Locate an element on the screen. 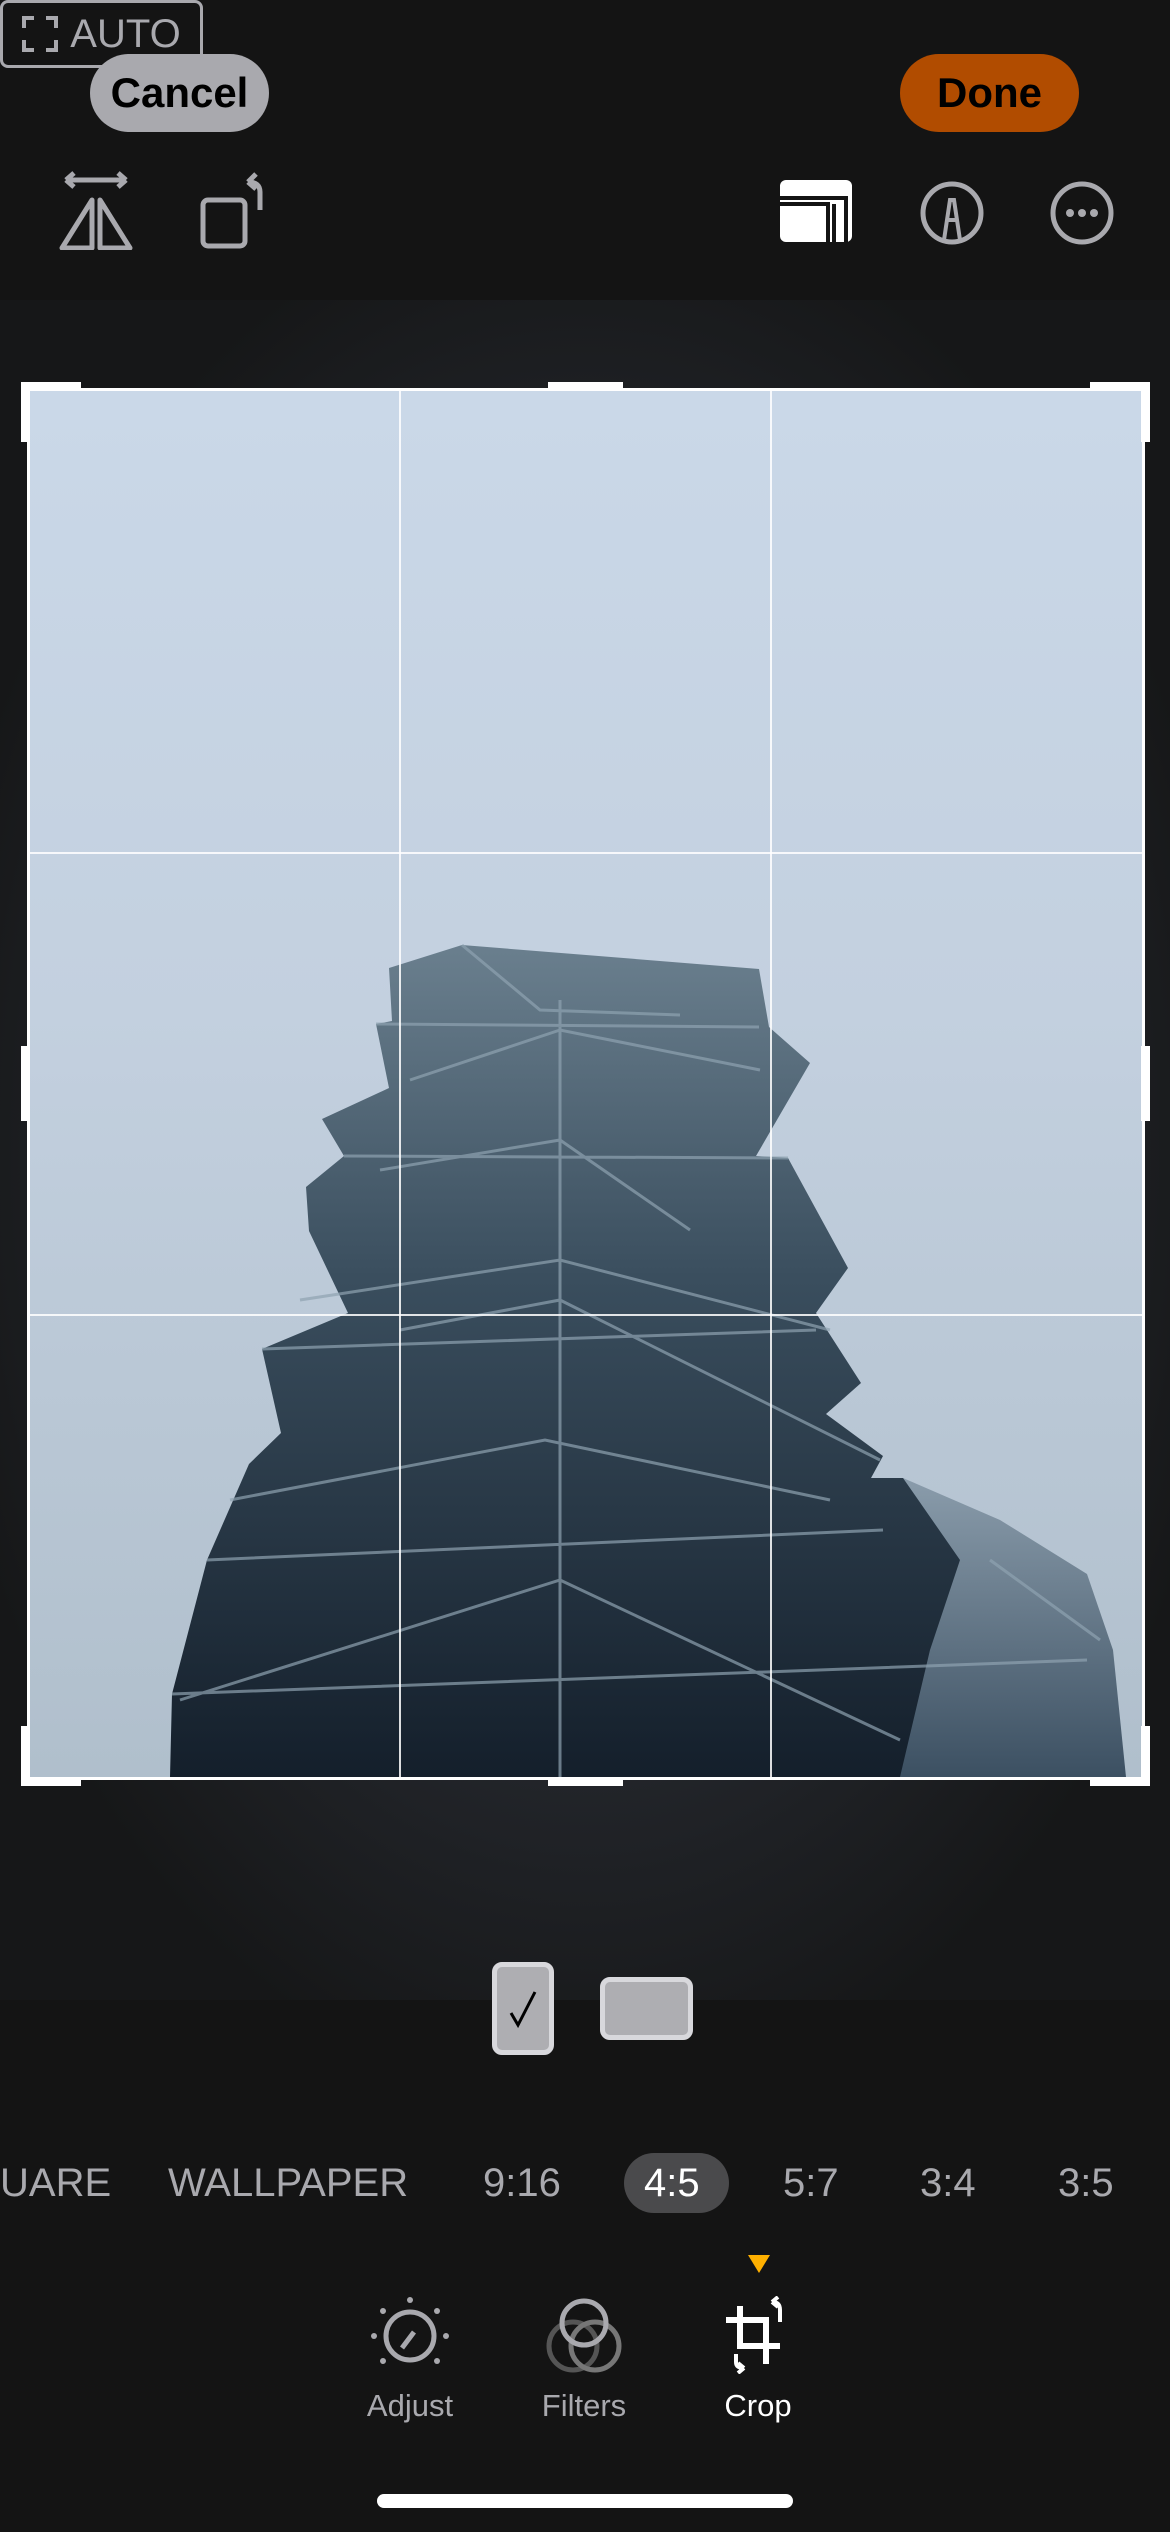 The image size is (1170, 2532). active-tool-indicator-icon is located at coordinates (759, 2264).